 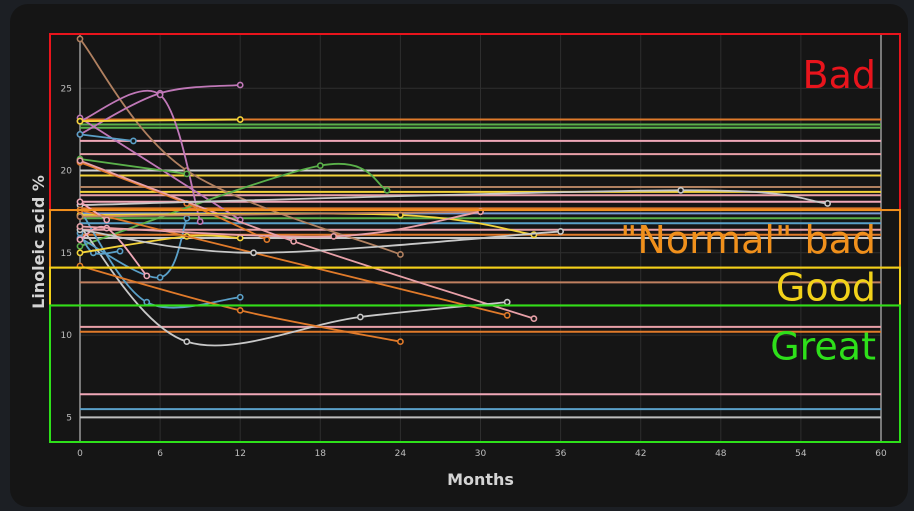 What do you see at coordinates (748, 240) in the screenshot?
I see `zone-label: "Normal" bad` at bounding box center [748, 240].